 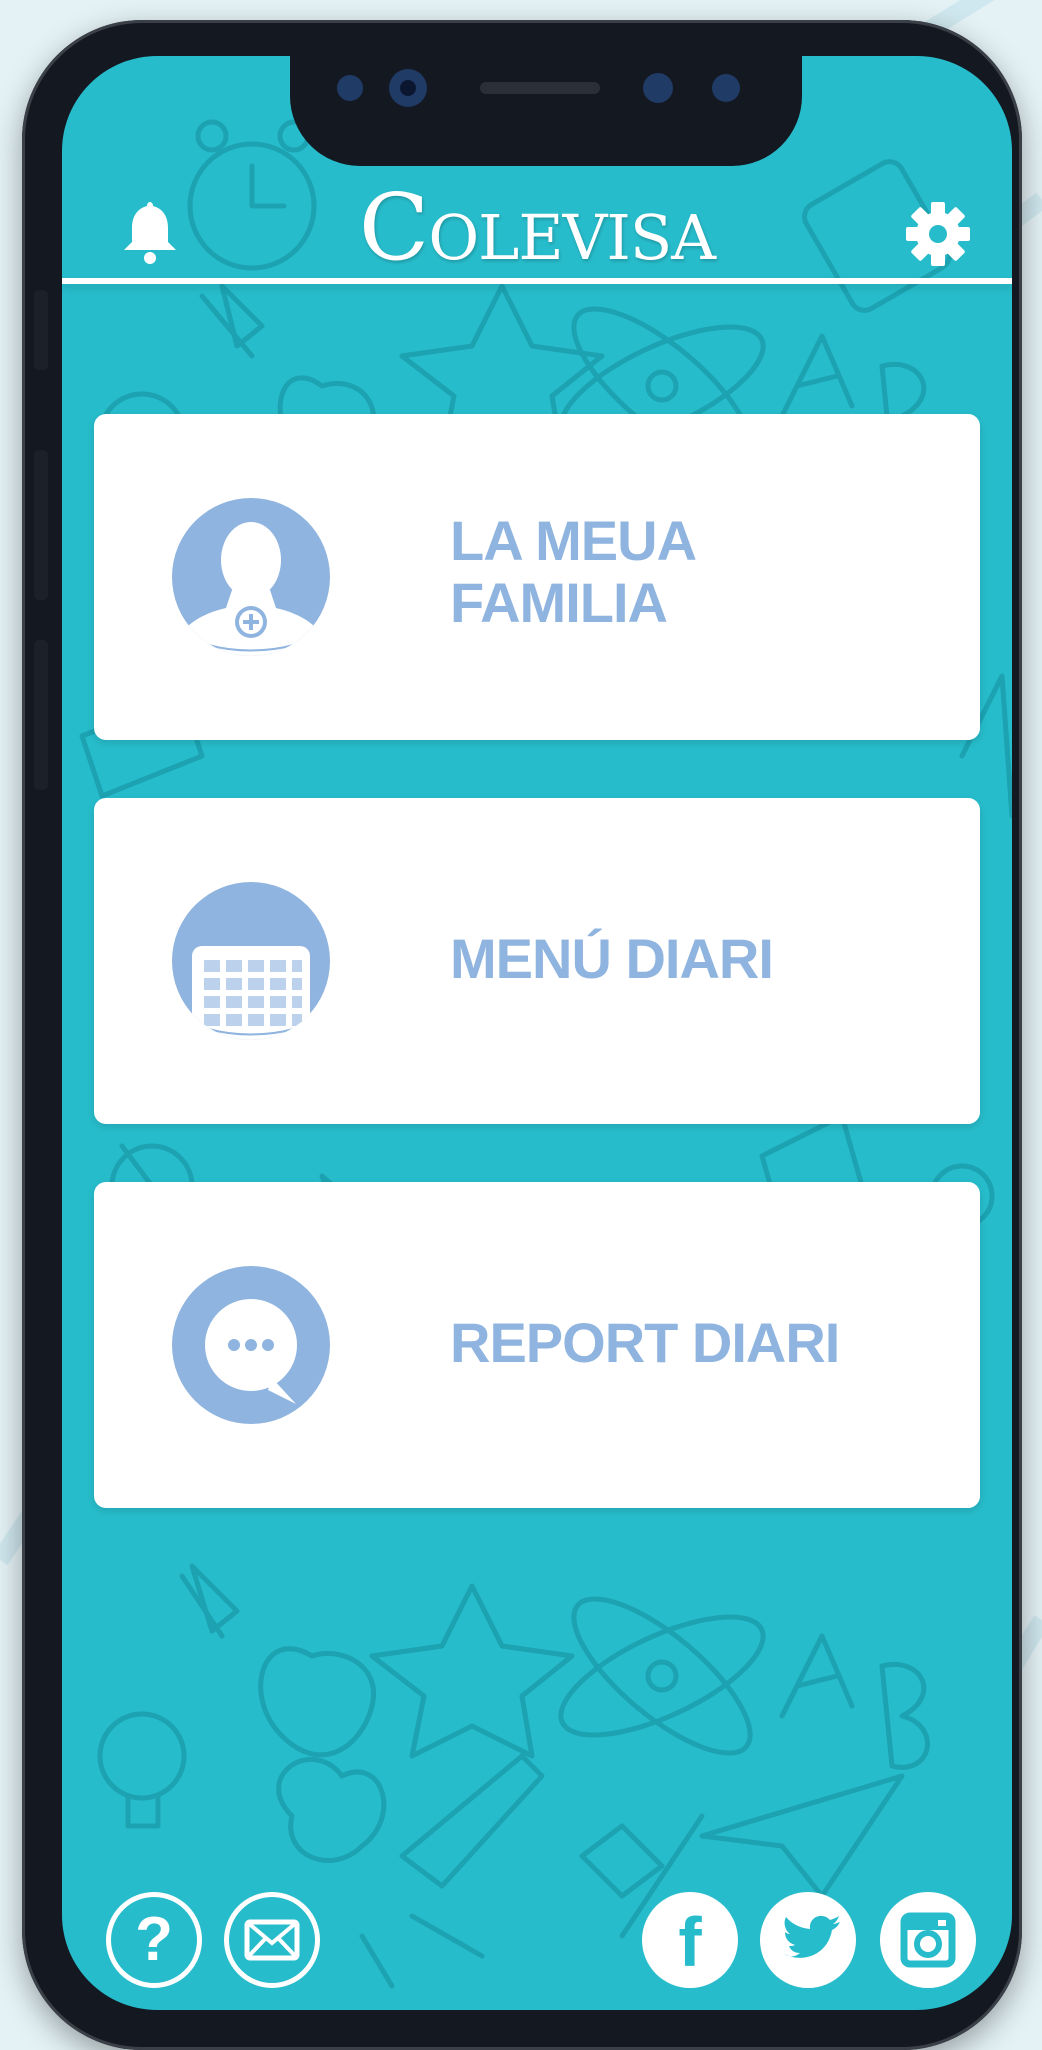 I want to click on menu-card-daily-menu-label: MENÚ DIARI, so click(x=612, y=958).